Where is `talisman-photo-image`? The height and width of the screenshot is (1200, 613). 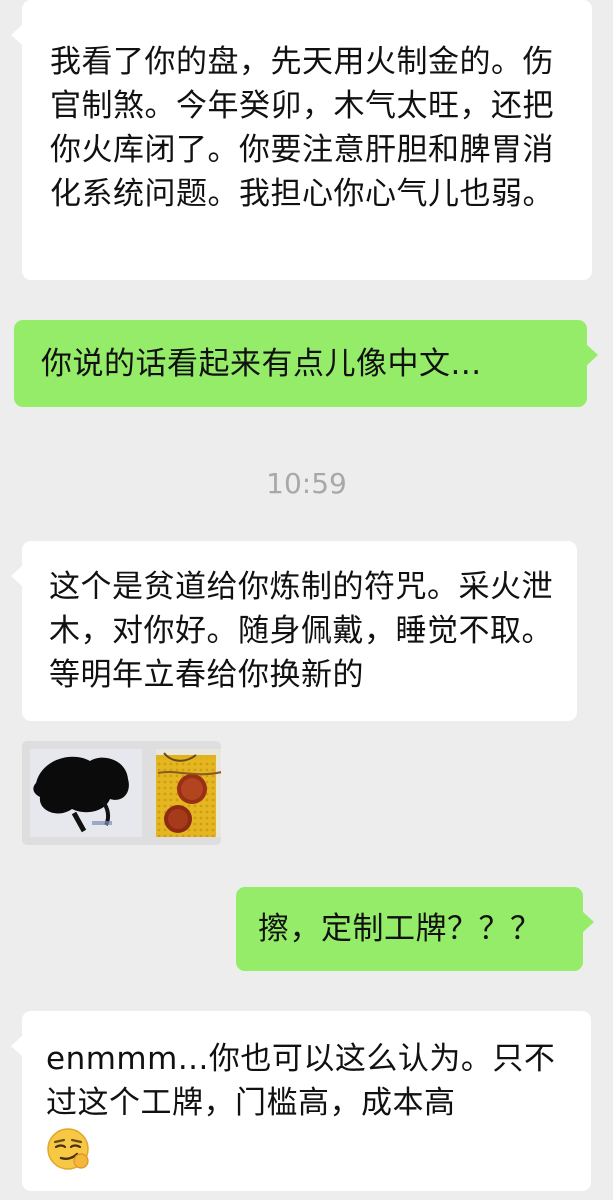 talisman-photo-image is located at coordinates (188, 793).